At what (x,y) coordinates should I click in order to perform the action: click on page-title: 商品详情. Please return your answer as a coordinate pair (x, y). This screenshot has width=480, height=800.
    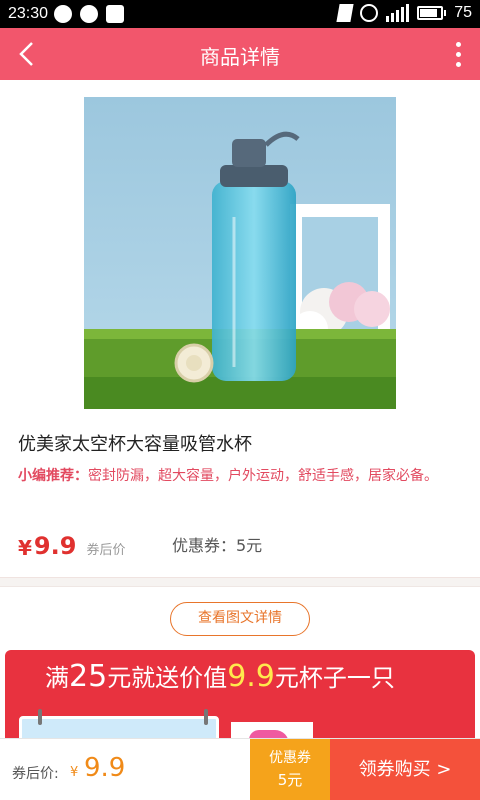
    Looking at the image, I should click on (240, 57).